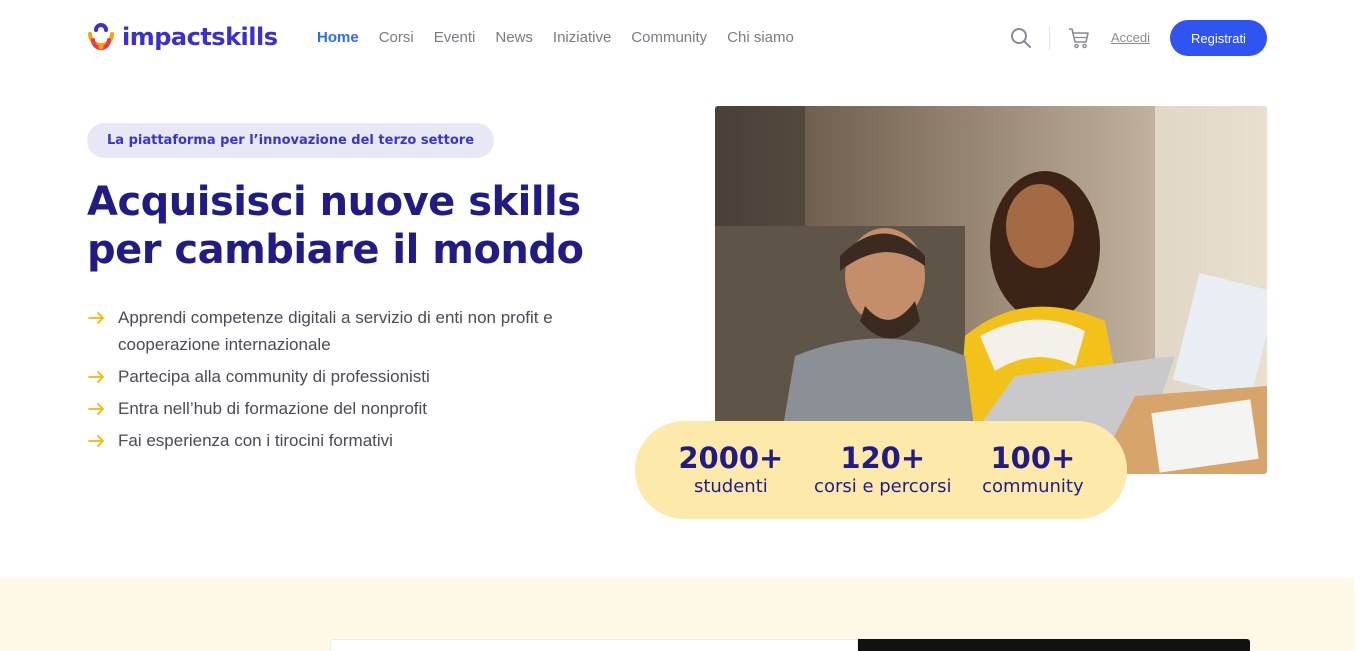 The image size is (1366, 651). What do you see at coordinates (396, 37) in the screenshot?
I see `nav-item-corsi: Corsi` at bounding box center [396, 37].